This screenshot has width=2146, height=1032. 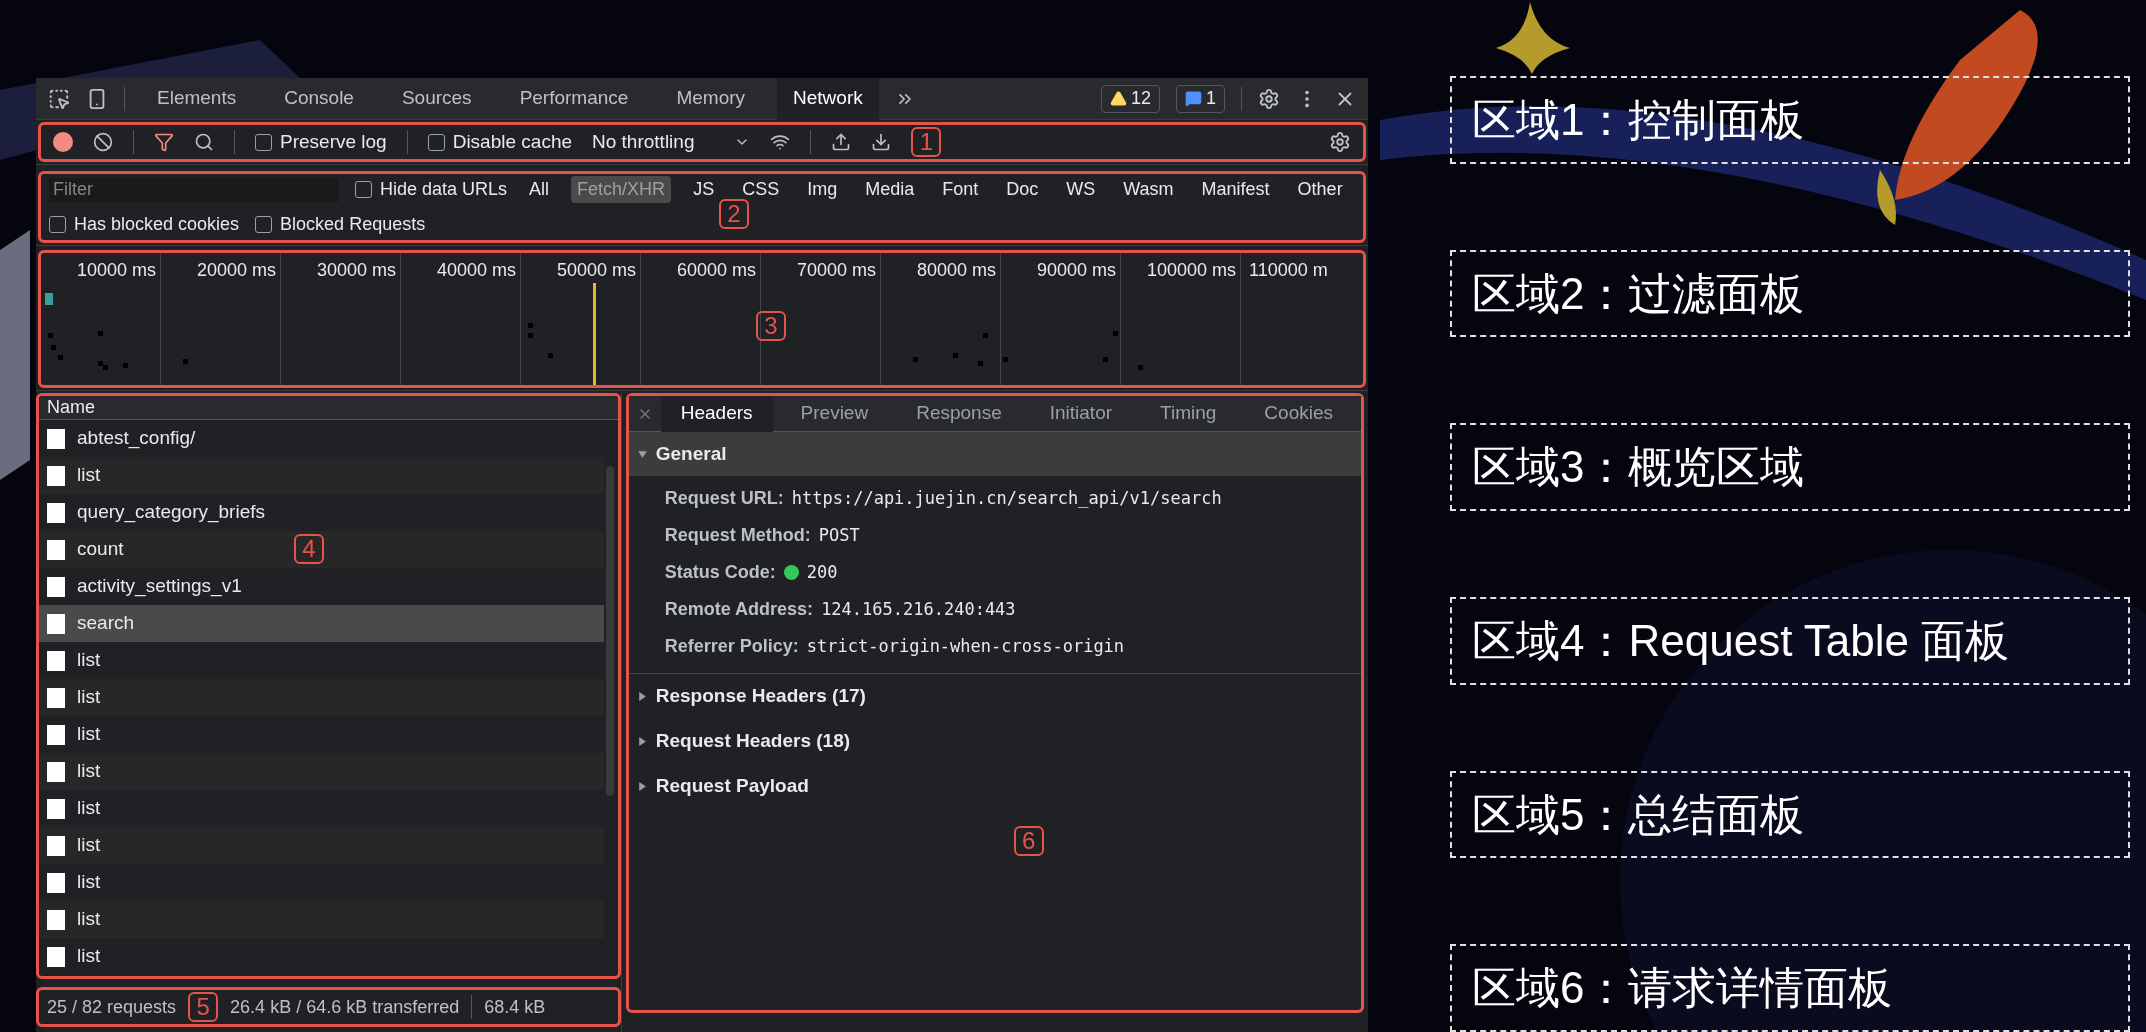 What do you see at coordinates (956, 270) in the screenshot?
I see `time-tick: 80000 ms` at bounding box center [956, 270].